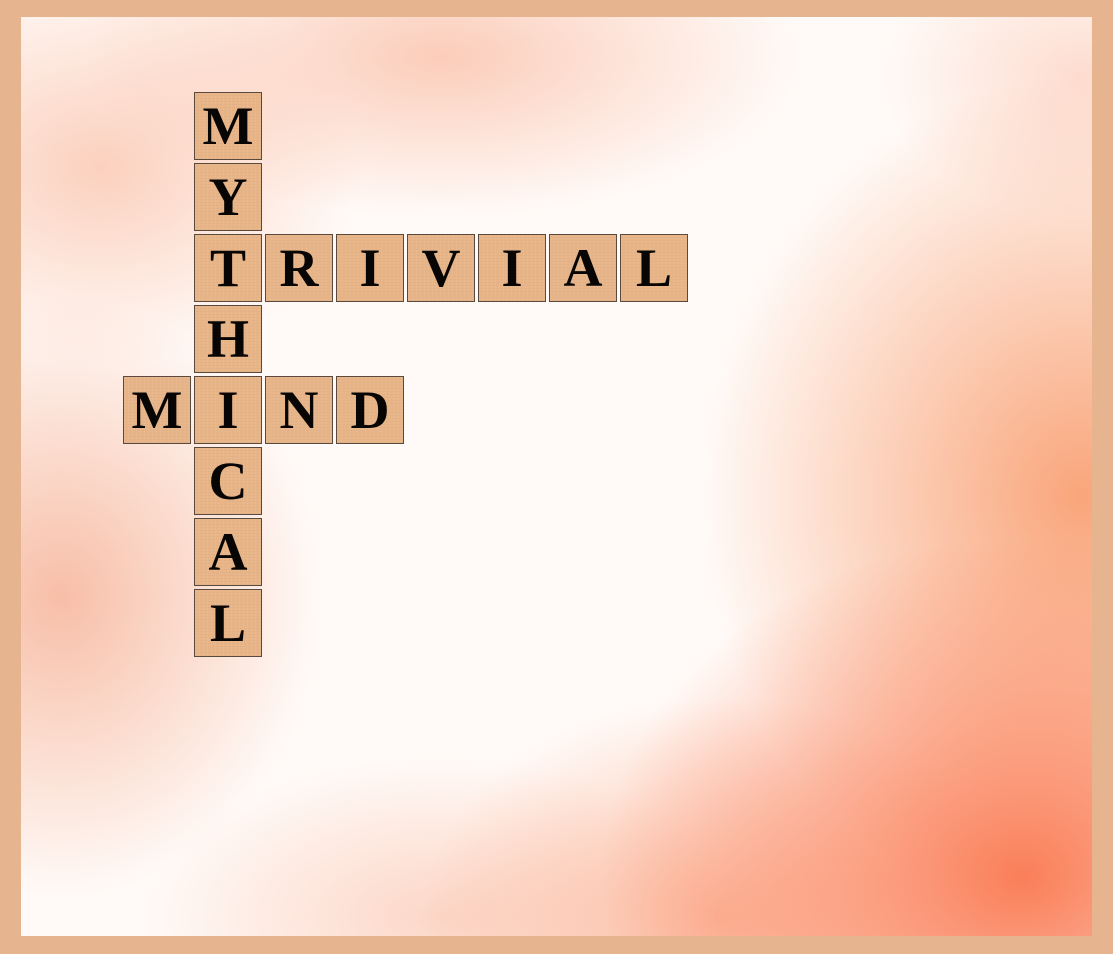 This screenshot has width=1113, height=954. Describe the element at coordinates (157, 410) in the screenshot. I see `tile-mind-m: M` at that location.